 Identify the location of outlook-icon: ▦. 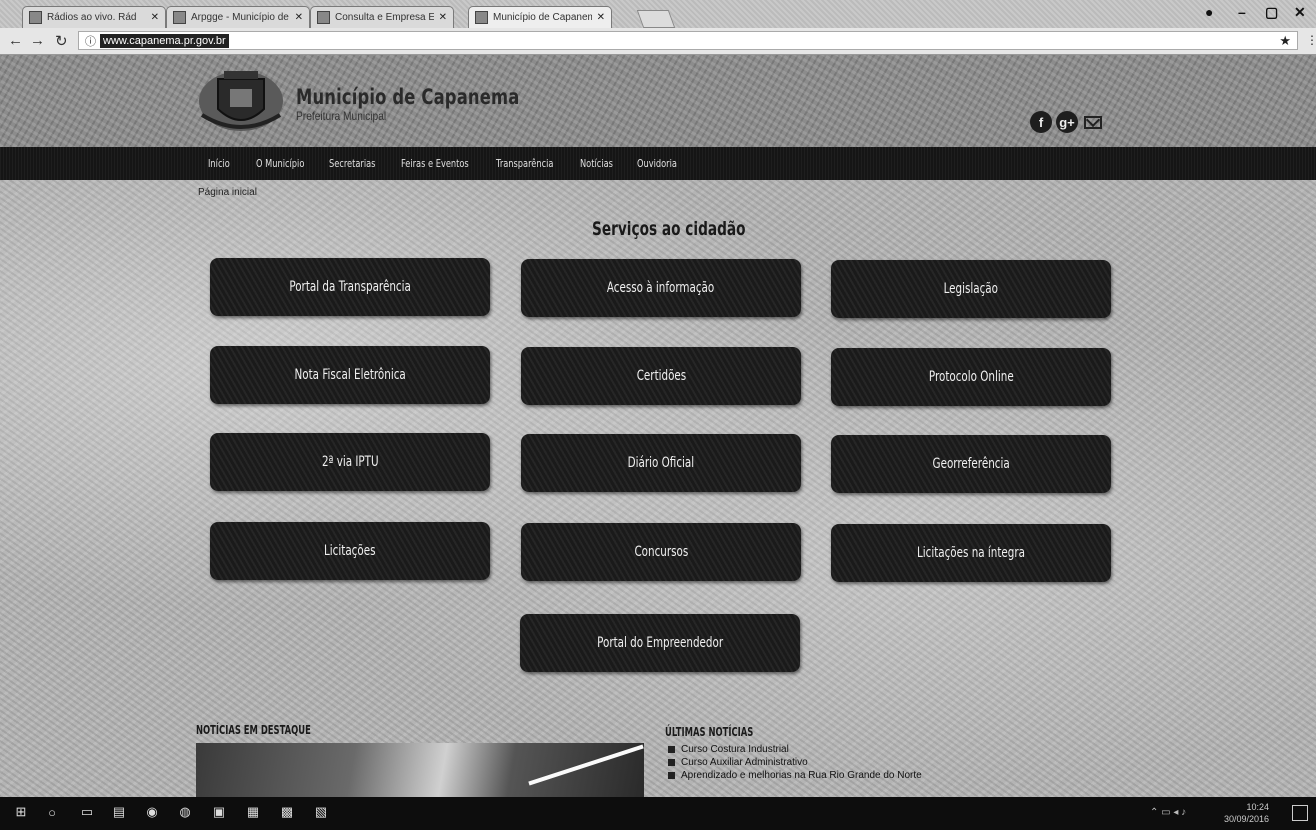
(253, 811).